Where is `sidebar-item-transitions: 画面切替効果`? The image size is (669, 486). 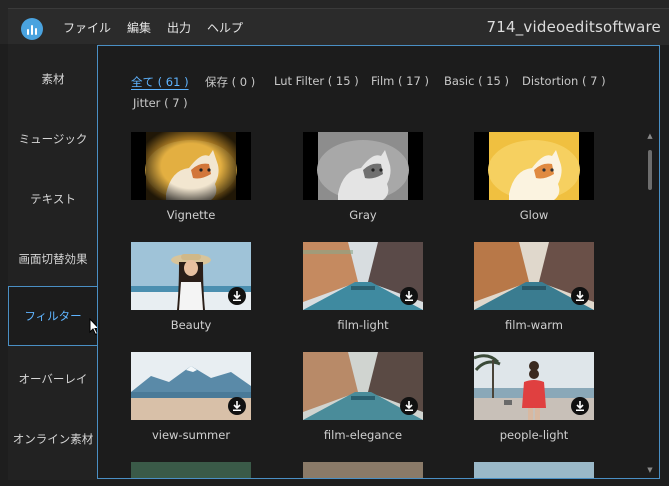 sidebar-item-transitions: 画面切替効果 is located at coordinates (53, 259).